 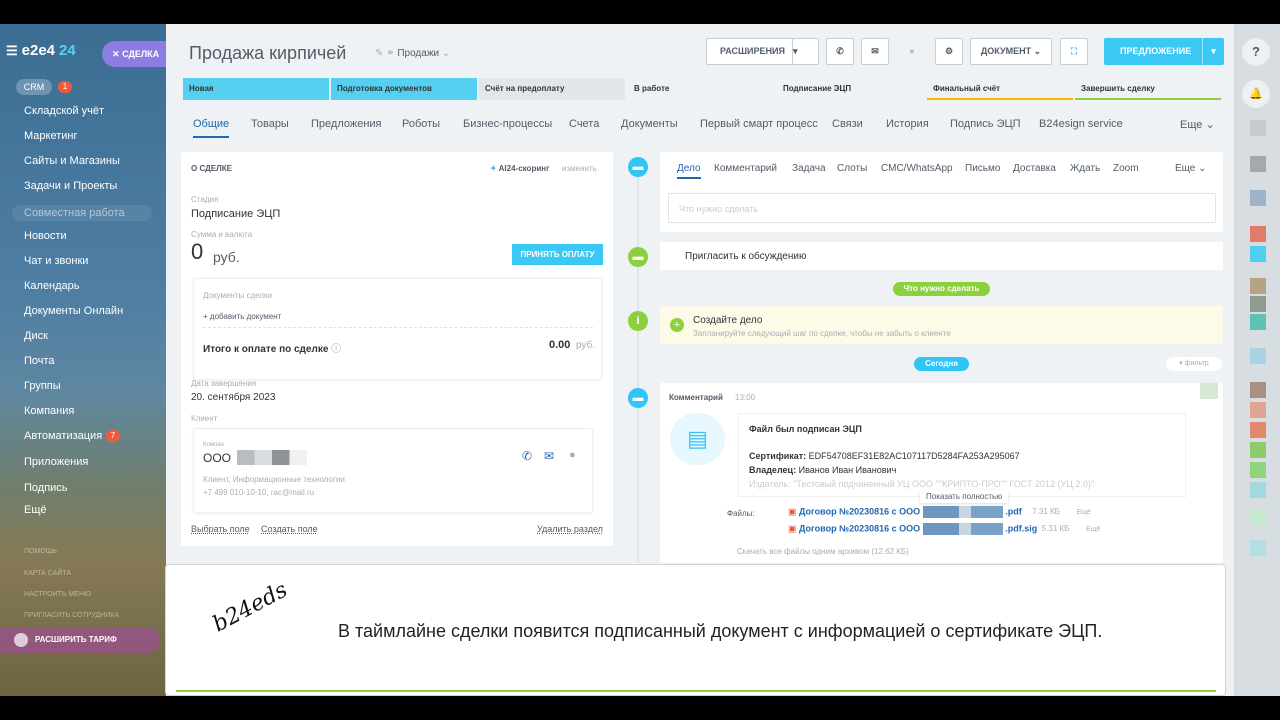 What do you see at coordinates (49, 411) in the screenshot?
I see `sidebar-item-company: Компания` at bounding box center [49, 411].